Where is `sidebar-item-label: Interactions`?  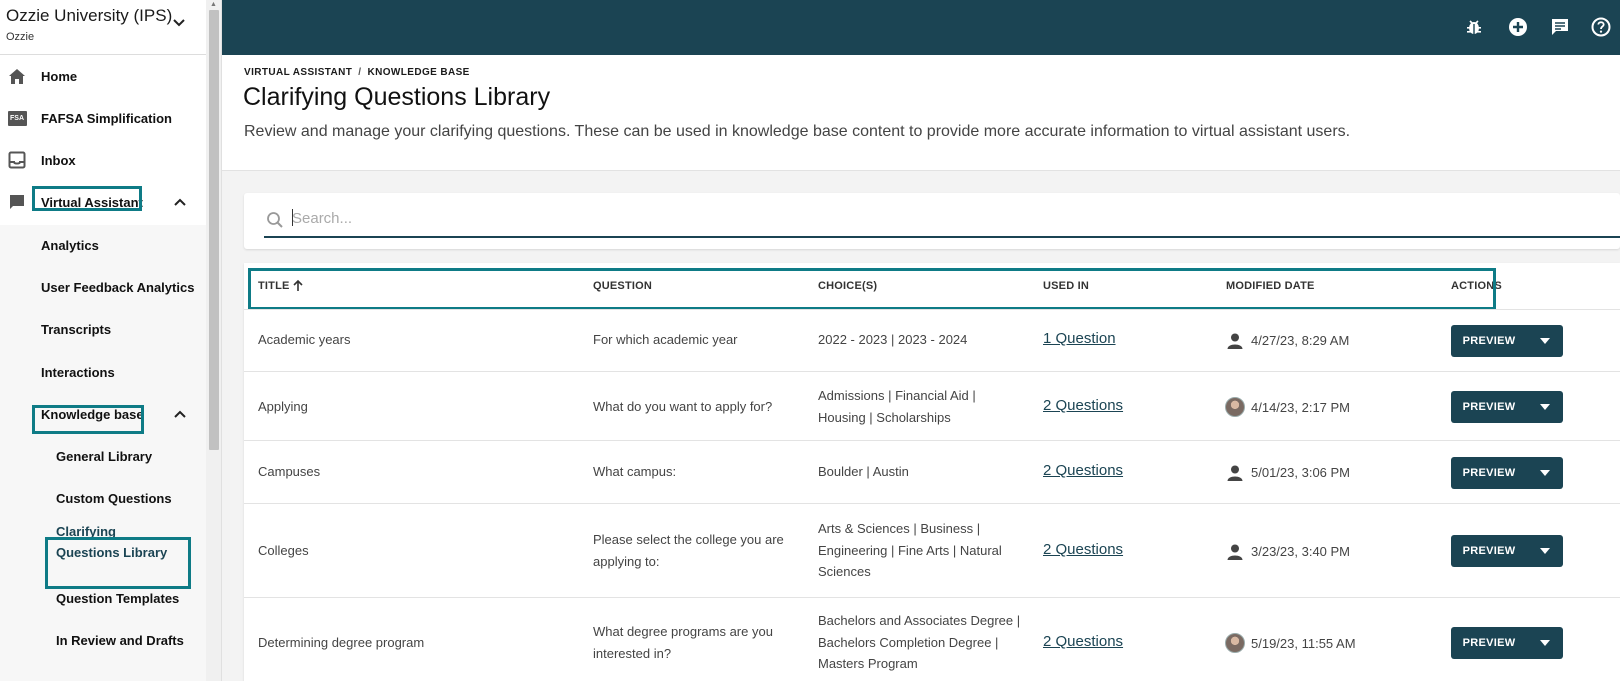 sidebar-item-label: Interactions is located at coordinates (78, 372).